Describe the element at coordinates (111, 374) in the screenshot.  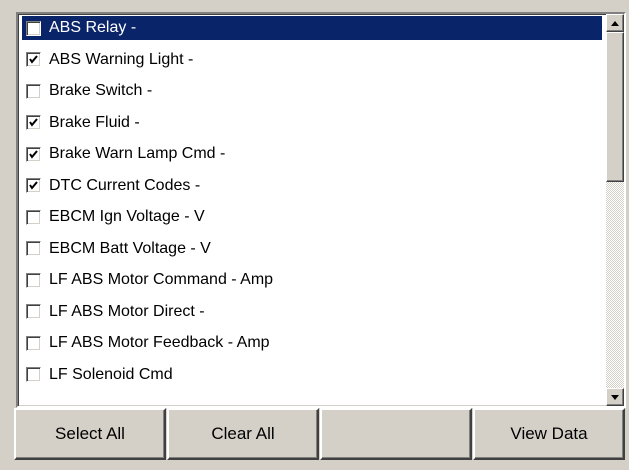
I see `item-label: LF Solenoid Cmd` at that location.